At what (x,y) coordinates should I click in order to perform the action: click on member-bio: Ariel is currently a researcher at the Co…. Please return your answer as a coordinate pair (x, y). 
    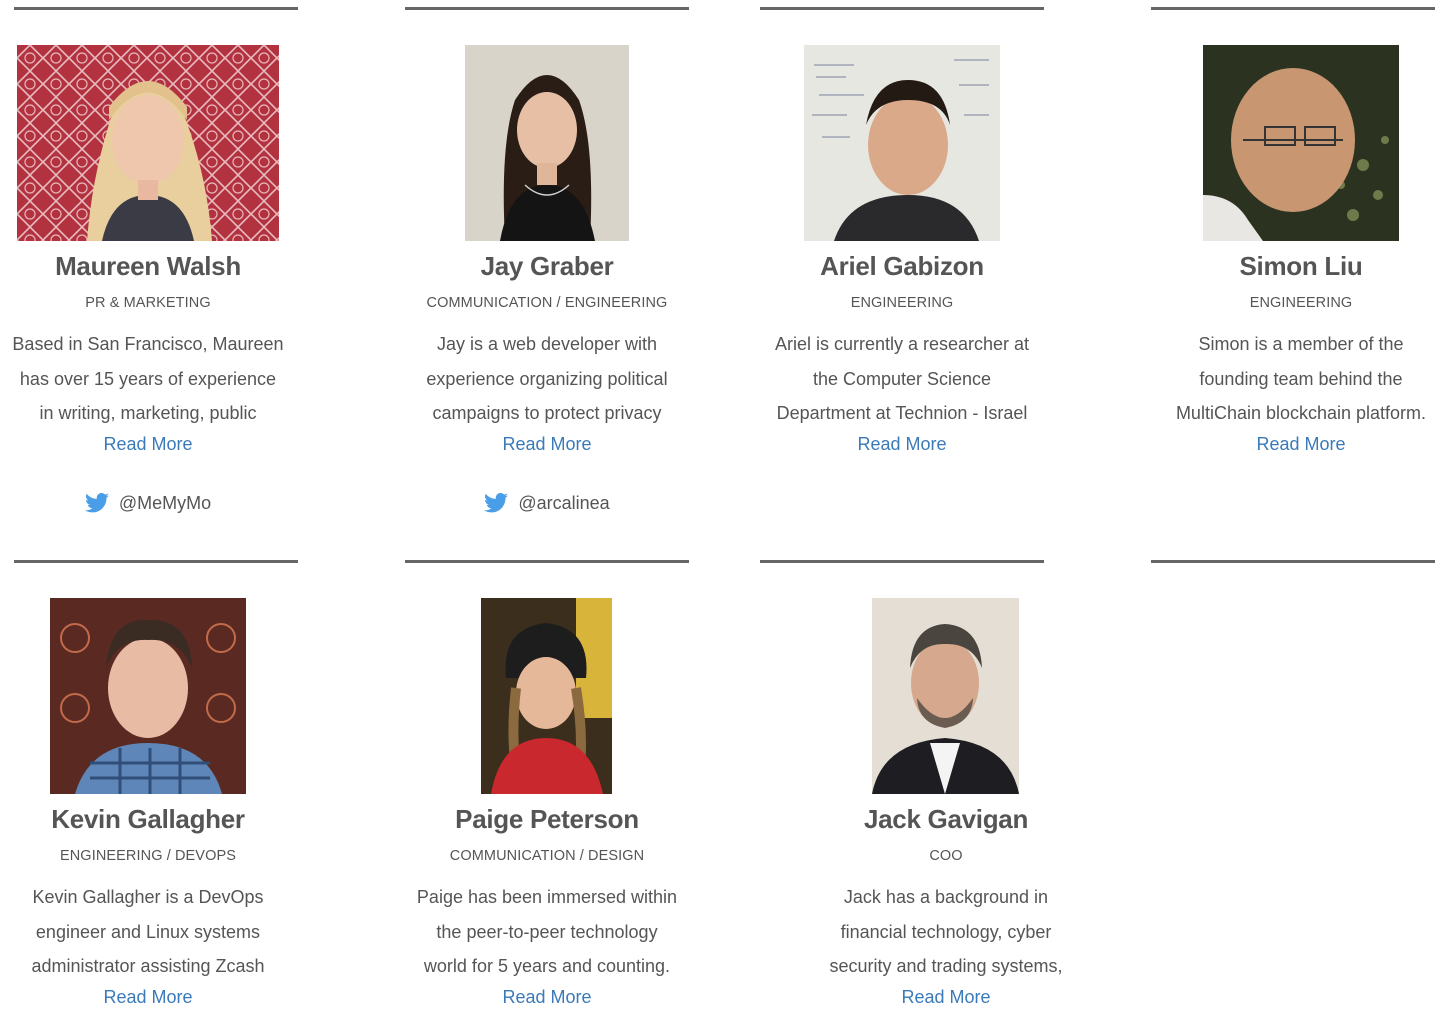
    Looking at the image, I should click on (902, 378).